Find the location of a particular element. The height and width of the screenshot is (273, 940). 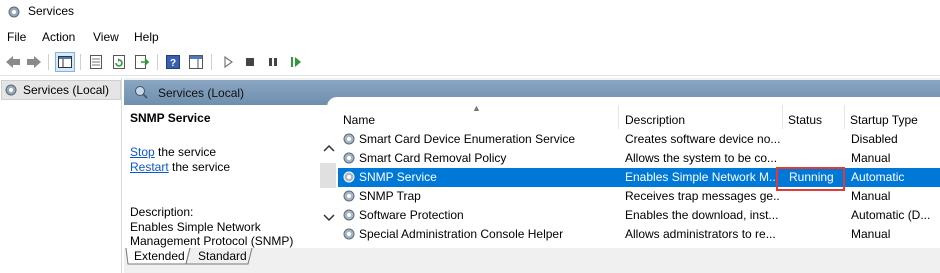

refresh-icon is located at coordinates (119, 62).